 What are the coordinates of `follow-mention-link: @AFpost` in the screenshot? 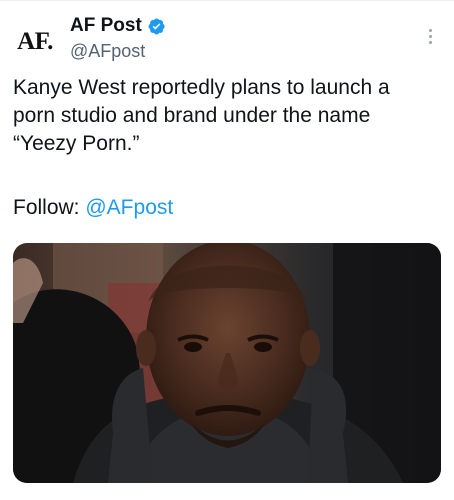 It's located at (129, 207).